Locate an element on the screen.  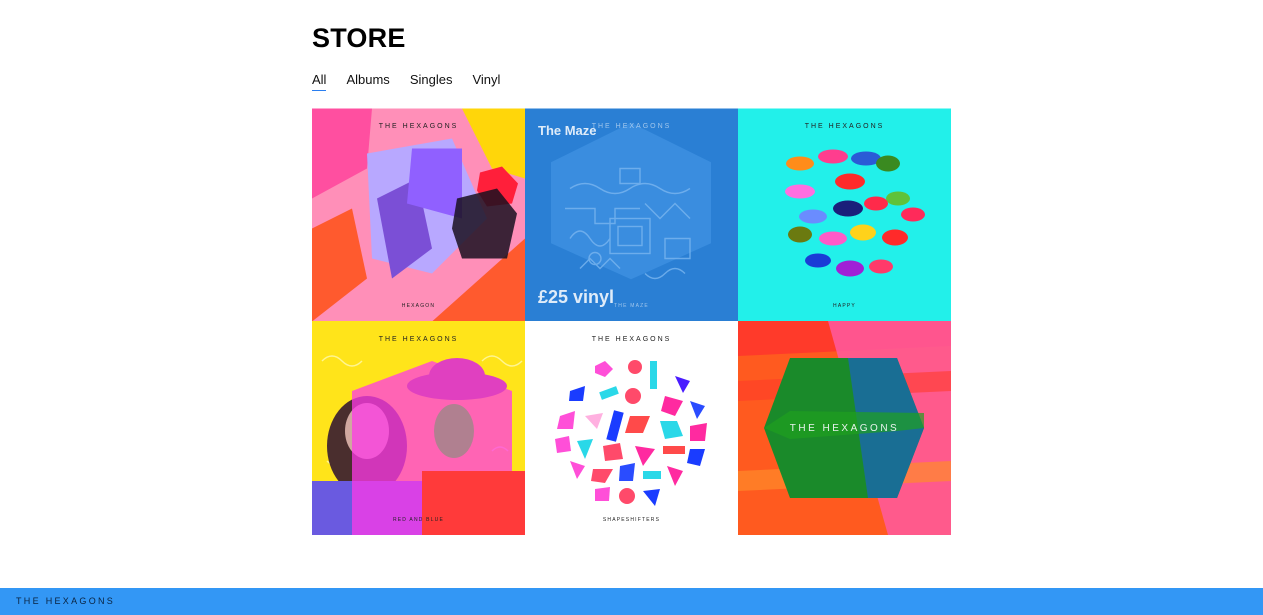
product-card-the-hexagons: THE HEXAGONS is located at coordinates (844, 428).